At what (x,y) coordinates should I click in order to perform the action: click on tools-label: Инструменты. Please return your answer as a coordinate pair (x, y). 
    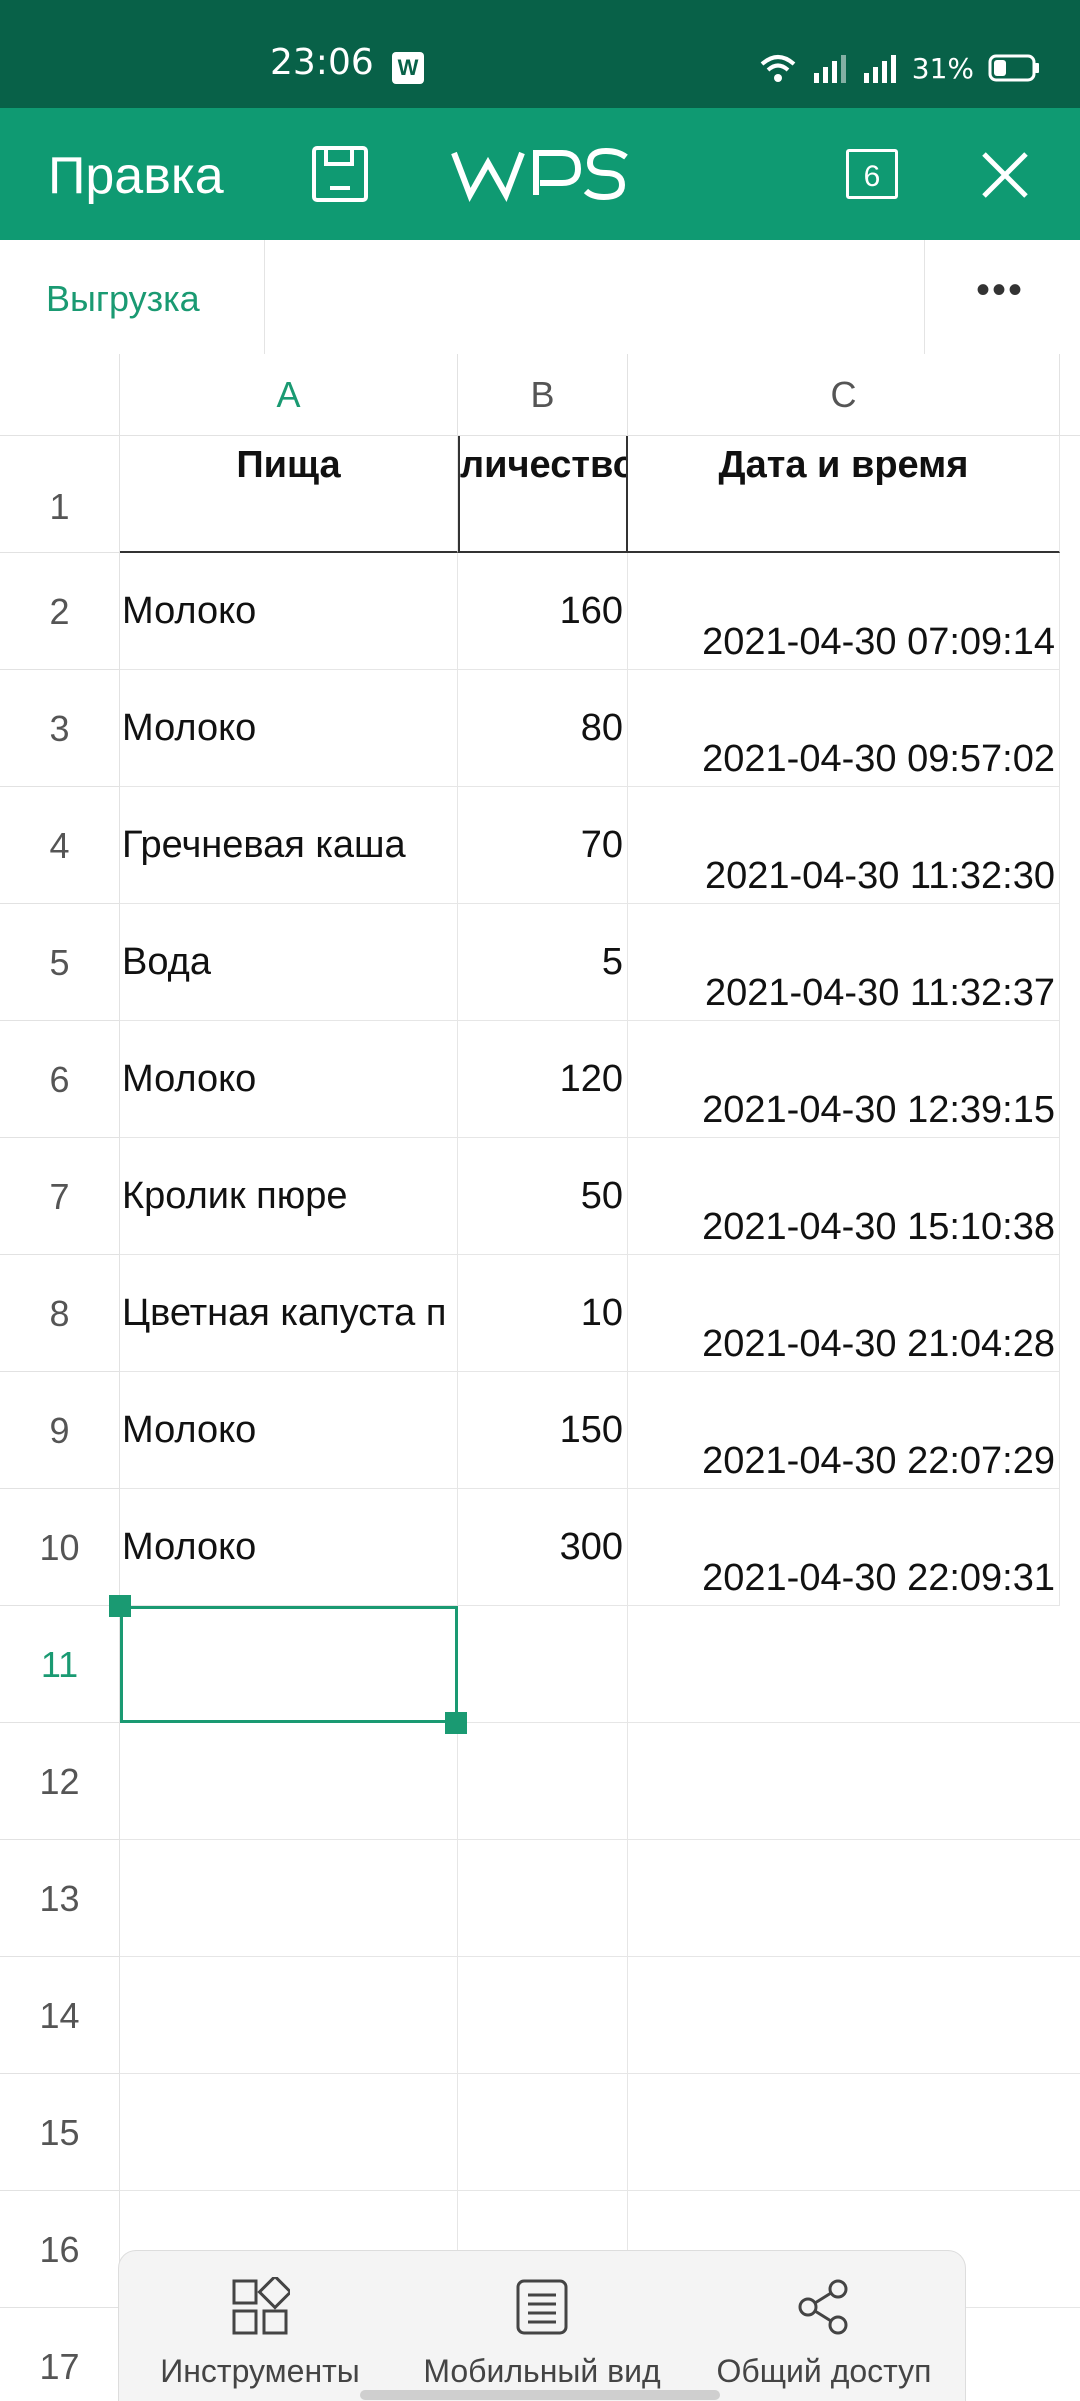
    Looking at the image, I should click on (260, 2371).